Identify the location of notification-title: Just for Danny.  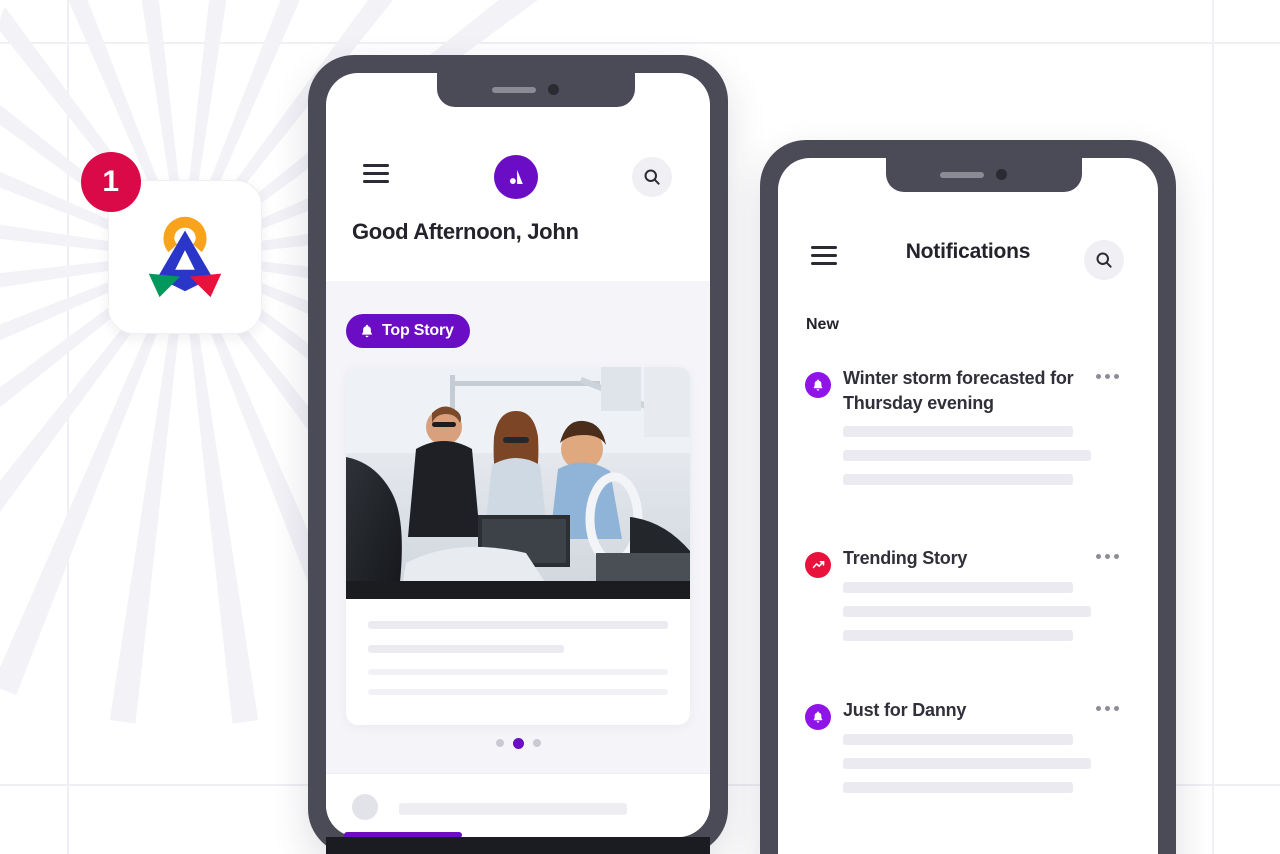
(905, 710).